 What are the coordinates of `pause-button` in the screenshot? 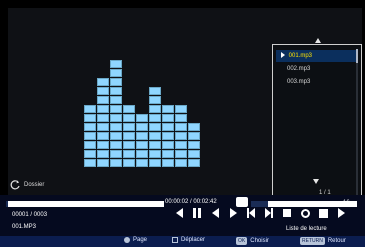 It's located at (197, 213).